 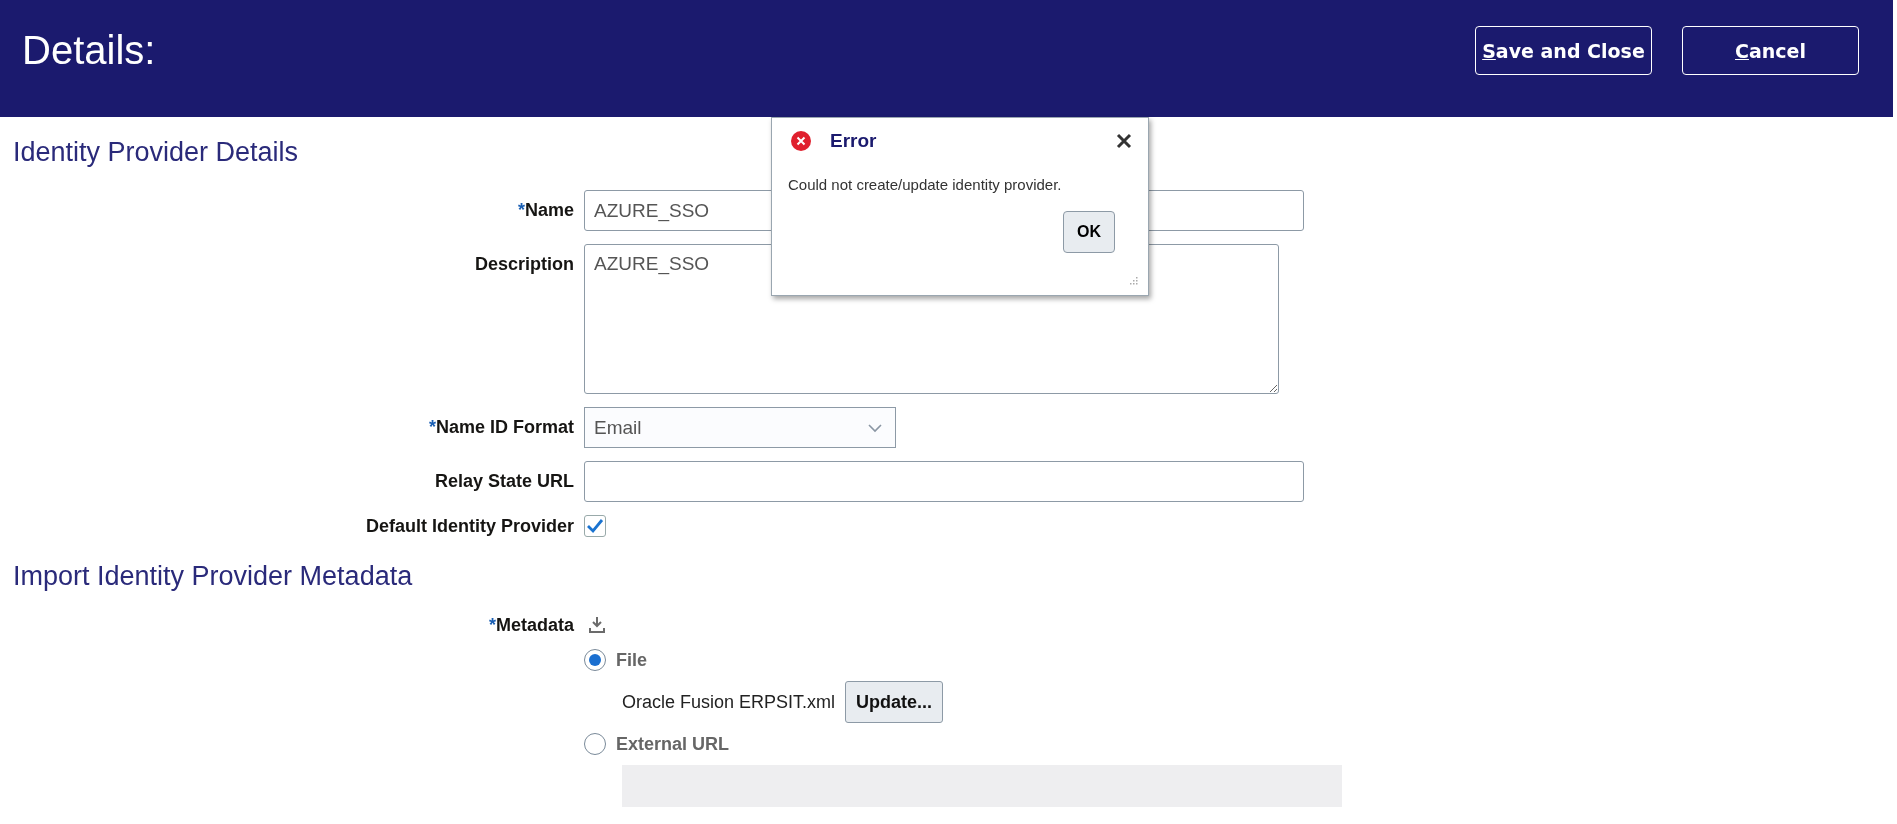 What do you see at coordinates (597, 625) in the screenshot?
I see `download-icon` at bounding box center [597, 625].